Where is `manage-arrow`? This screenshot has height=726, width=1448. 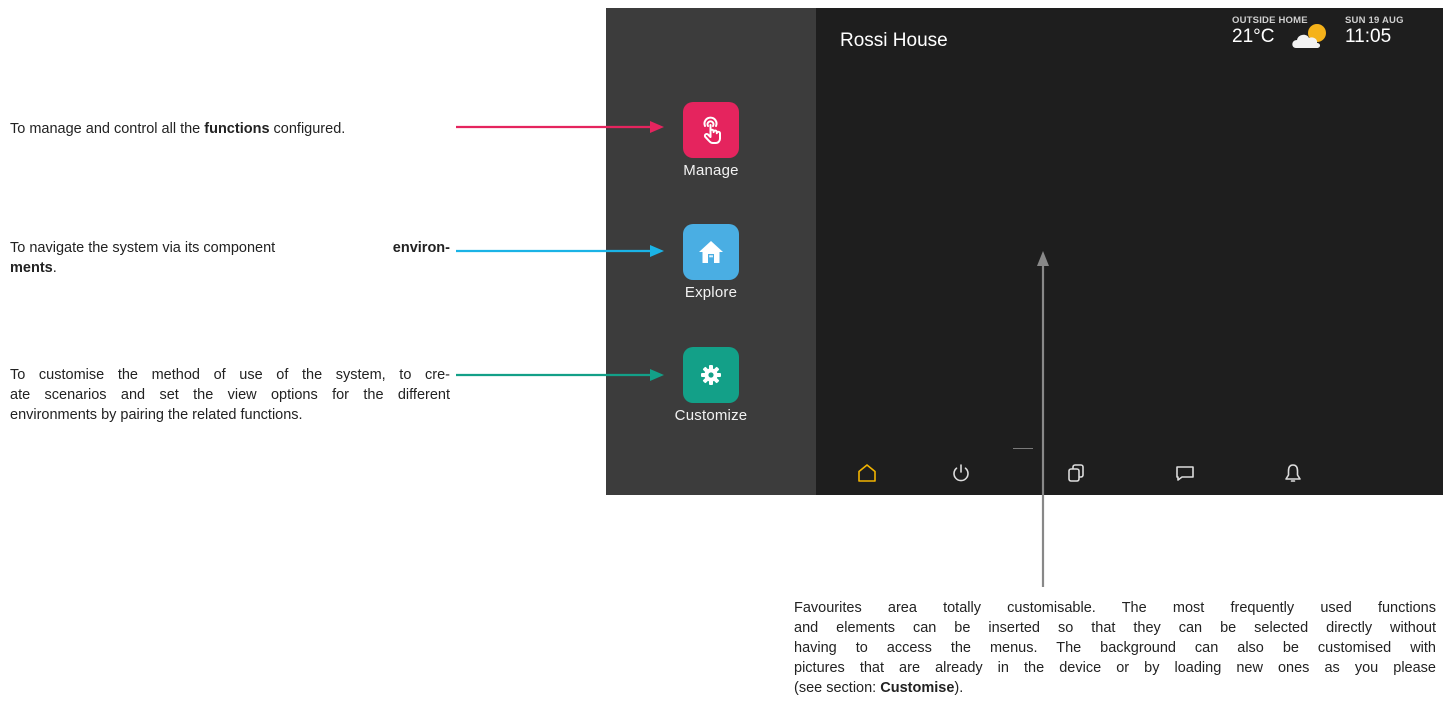 manage-arrow is located at coordinates (560, 127).